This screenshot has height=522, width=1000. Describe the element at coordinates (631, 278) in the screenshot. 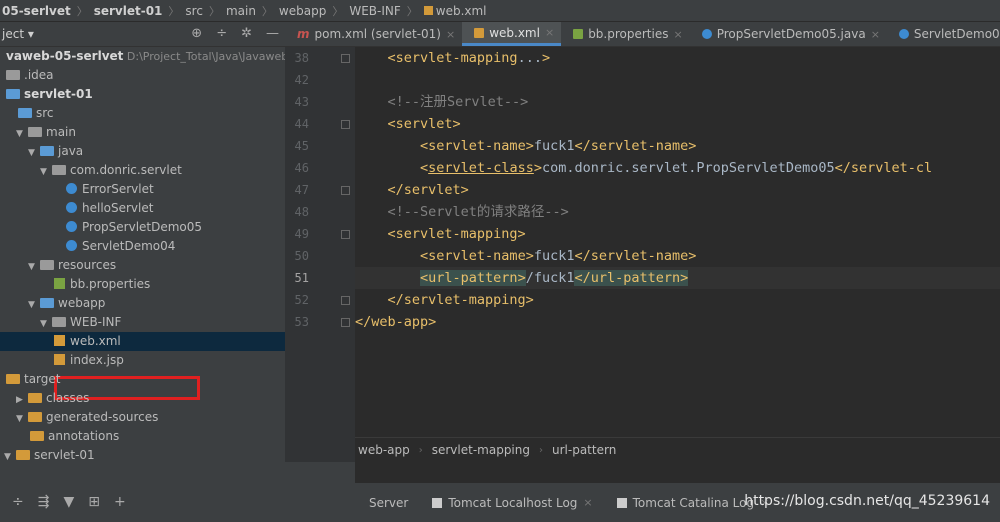

I see `code-token: </url-pattern>` at that location.